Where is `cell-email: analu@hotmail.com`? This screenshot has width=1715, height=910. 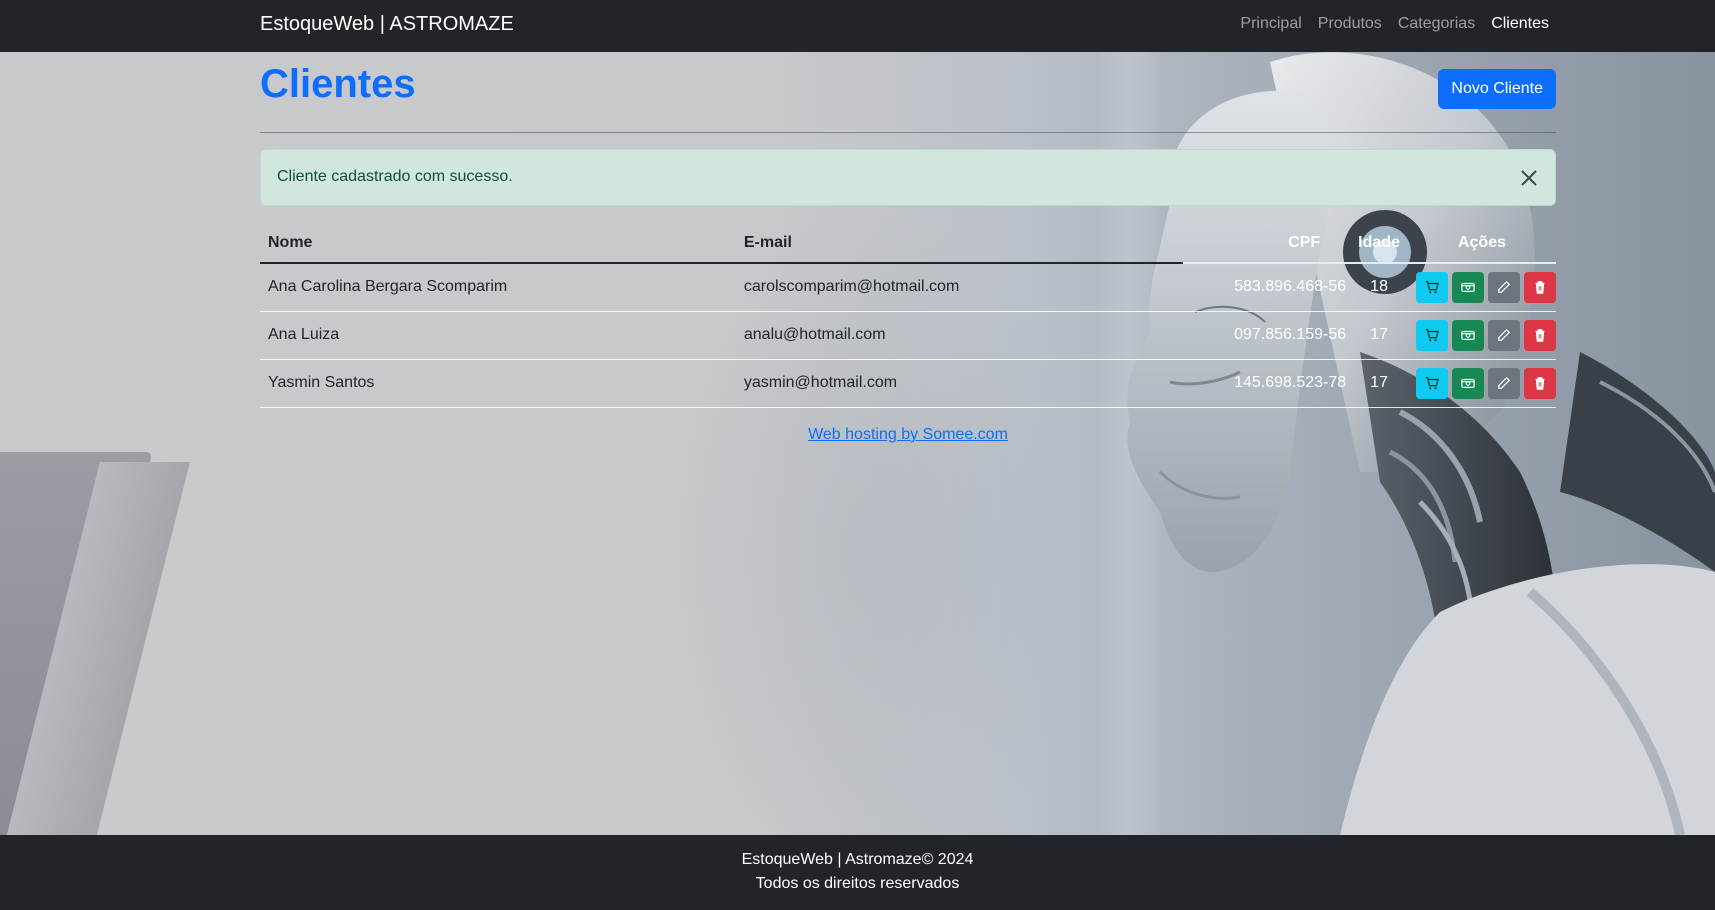 cell-email: analu@hotmail.com is located at coordinates (959, 335).